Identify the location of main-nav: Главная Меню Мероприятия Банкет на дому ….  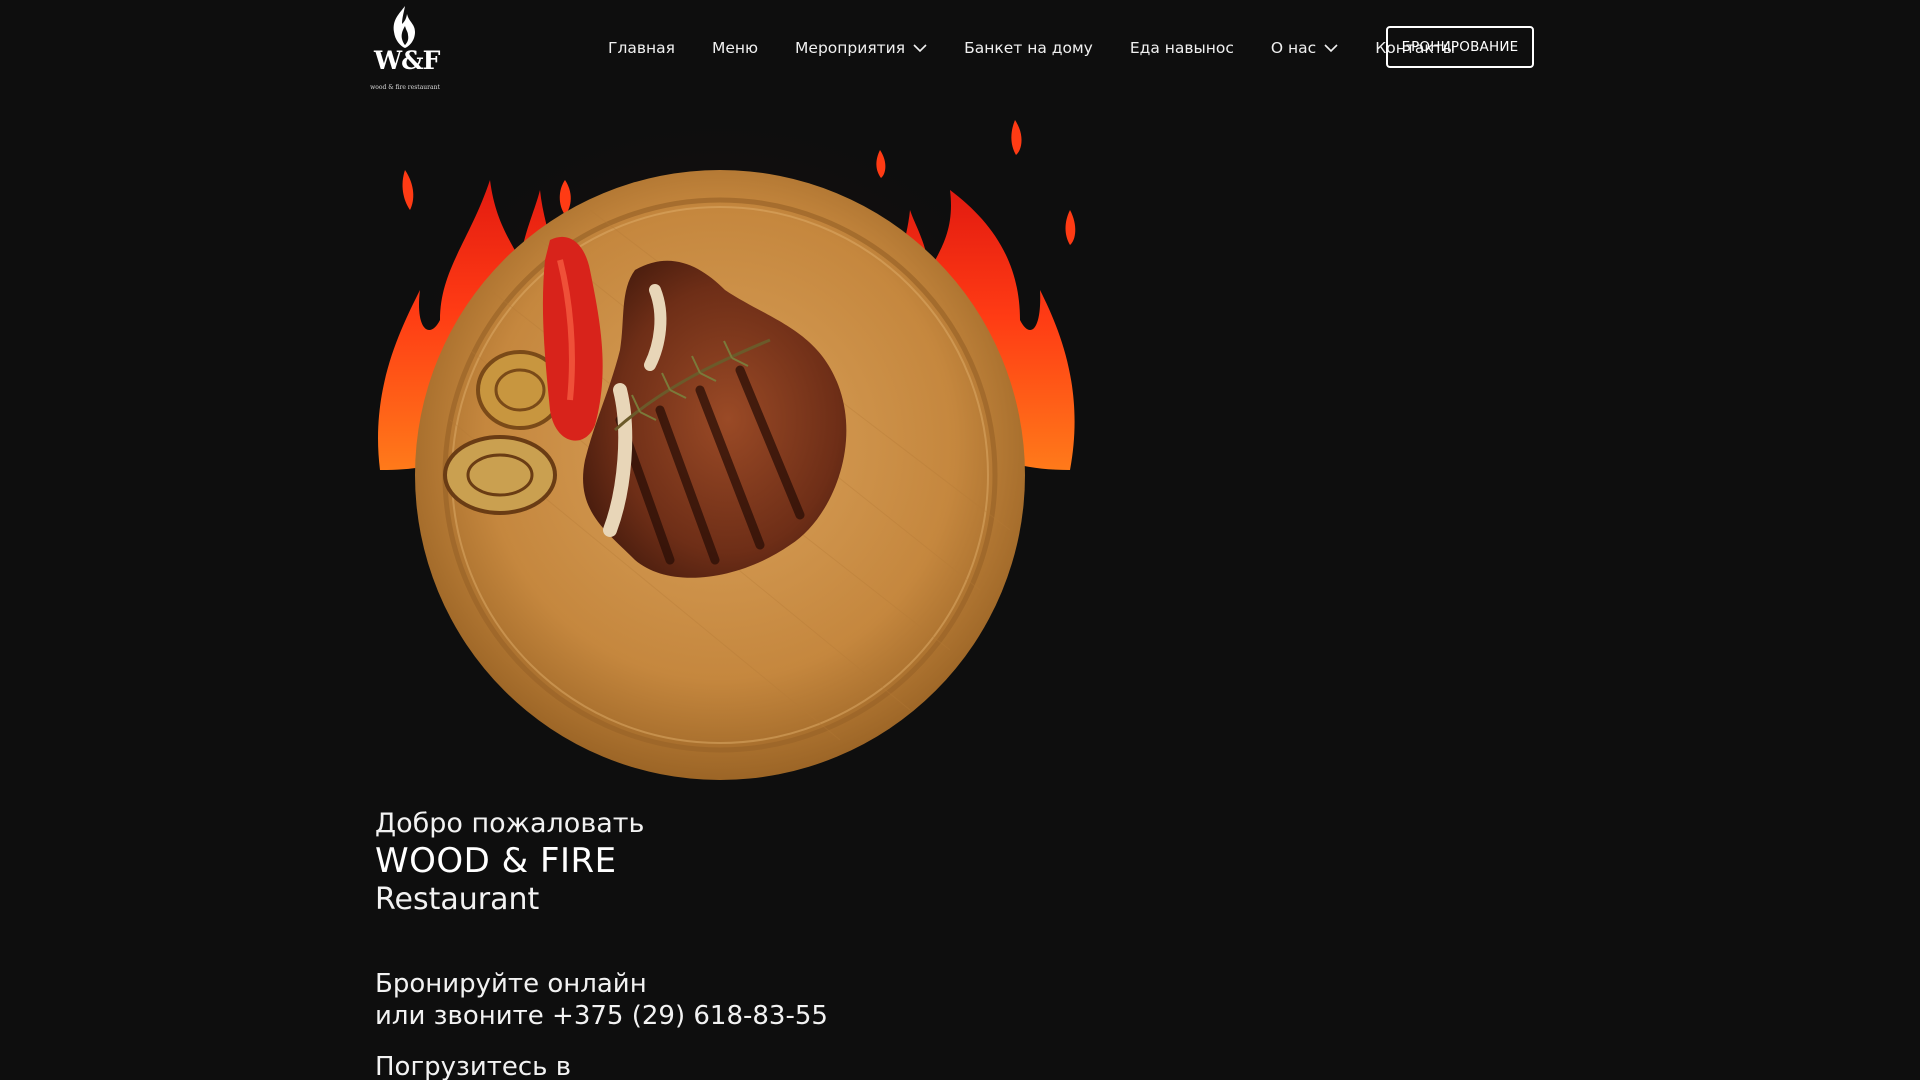
(1050, 48).